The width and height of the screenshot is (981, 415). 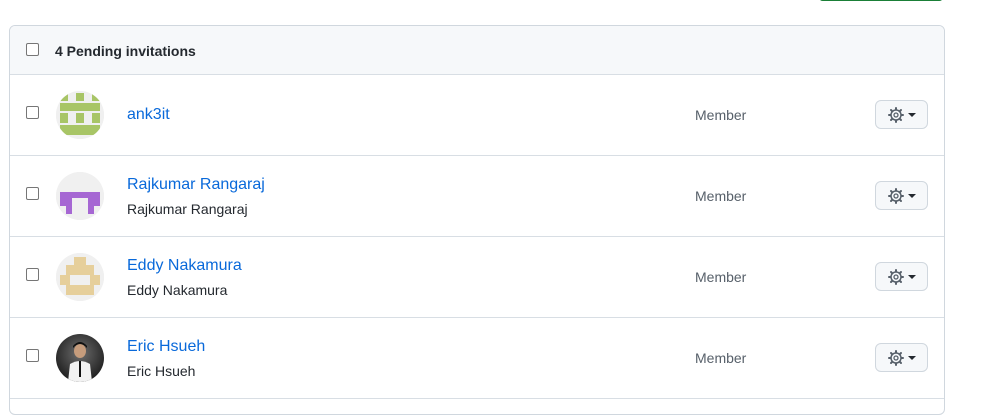 I want to click on top-action-button, so click(x=881, y=0).